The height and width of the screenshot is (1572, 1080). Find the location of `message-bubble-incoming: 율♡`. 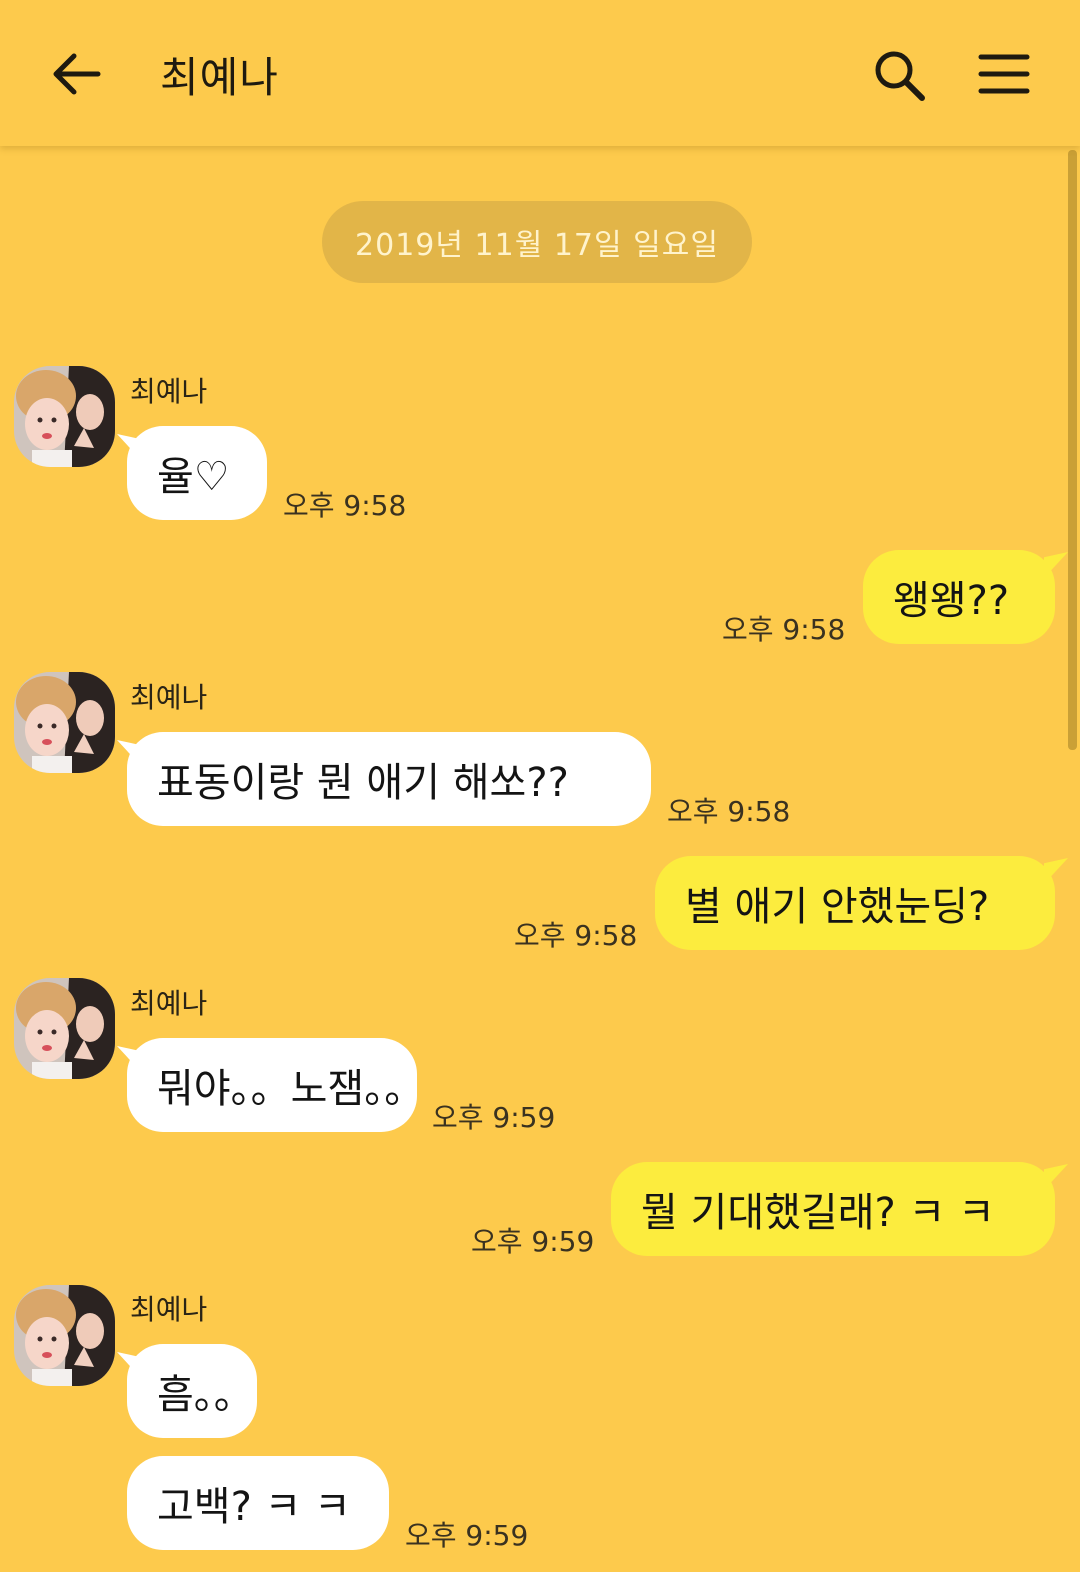

message-bubble-incoming: 율♡ is located at coordinates (197, 473).